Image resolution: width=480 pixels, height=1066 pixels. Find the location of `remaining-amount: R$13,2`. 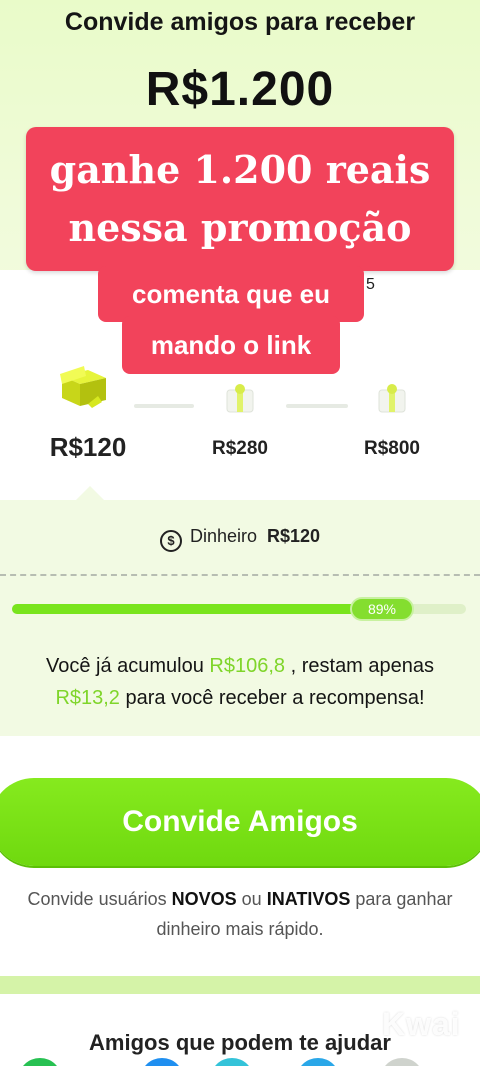

remaining-amount: R$13,2 is located at coordinates (87, 698).